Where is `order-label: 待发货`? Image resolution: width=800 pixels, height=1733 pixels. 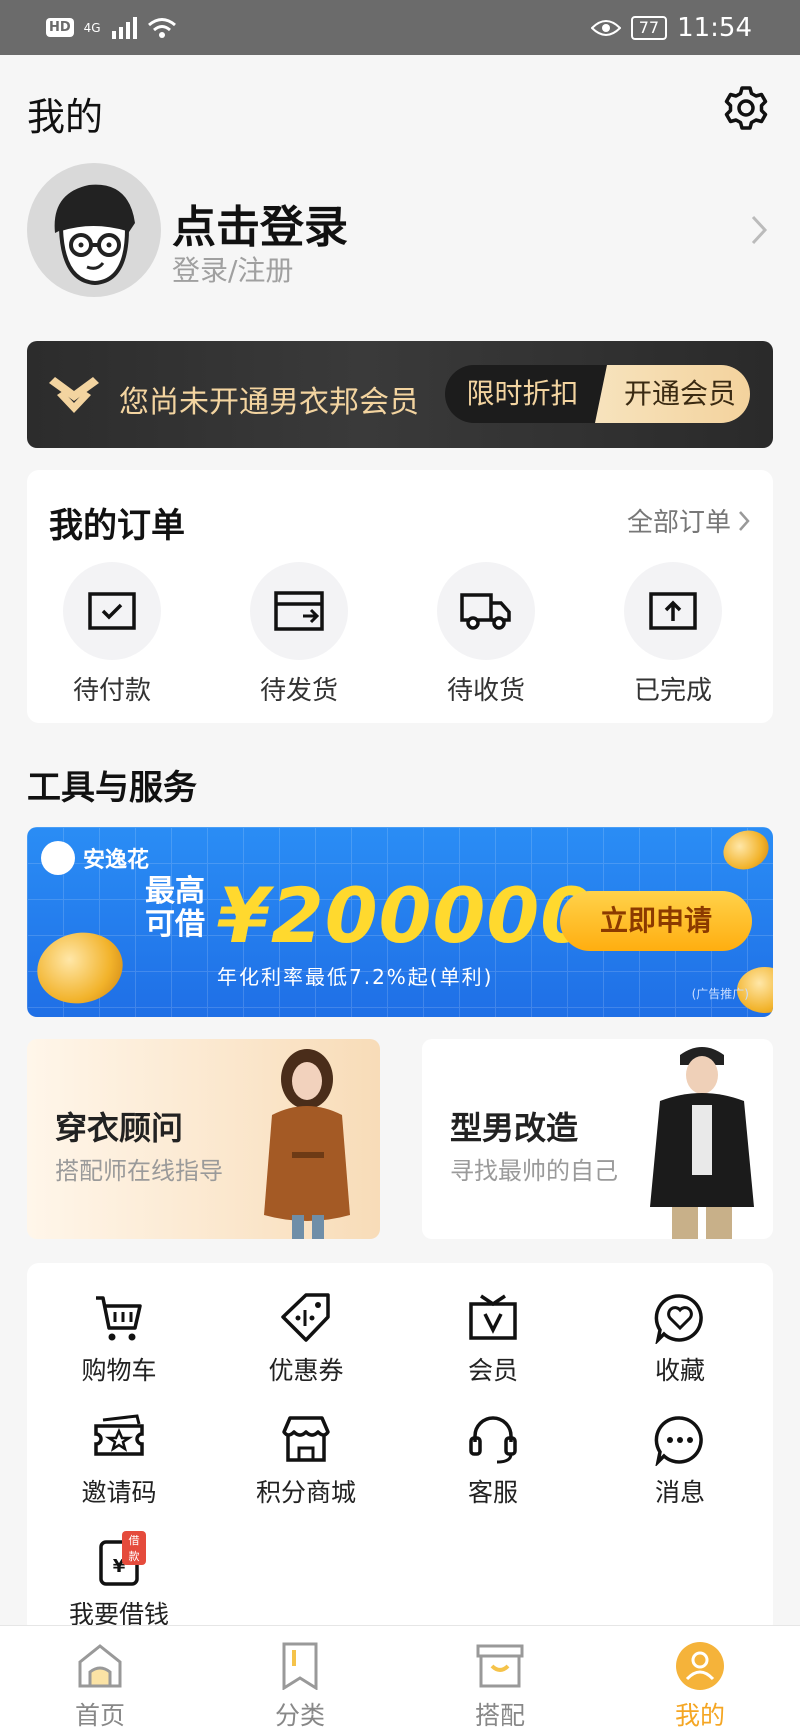
order-label: 待发货 is located at coordinates (298, 691).